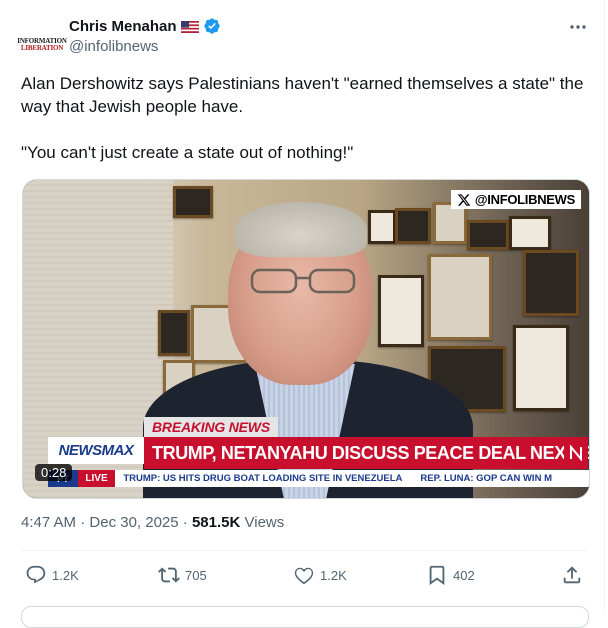 This screenshot has width=608, height=628. I want to click on repost-icon, so click(169, 575).